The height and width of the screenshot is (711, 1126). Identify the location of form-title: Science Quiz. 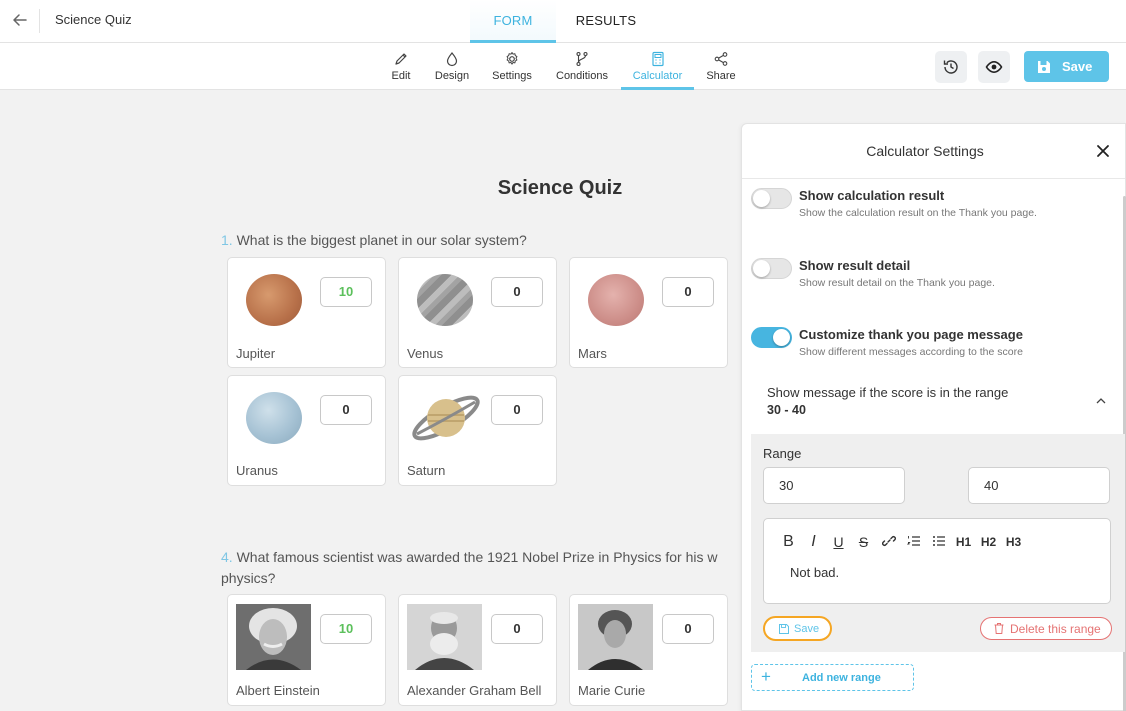
(560, 188).